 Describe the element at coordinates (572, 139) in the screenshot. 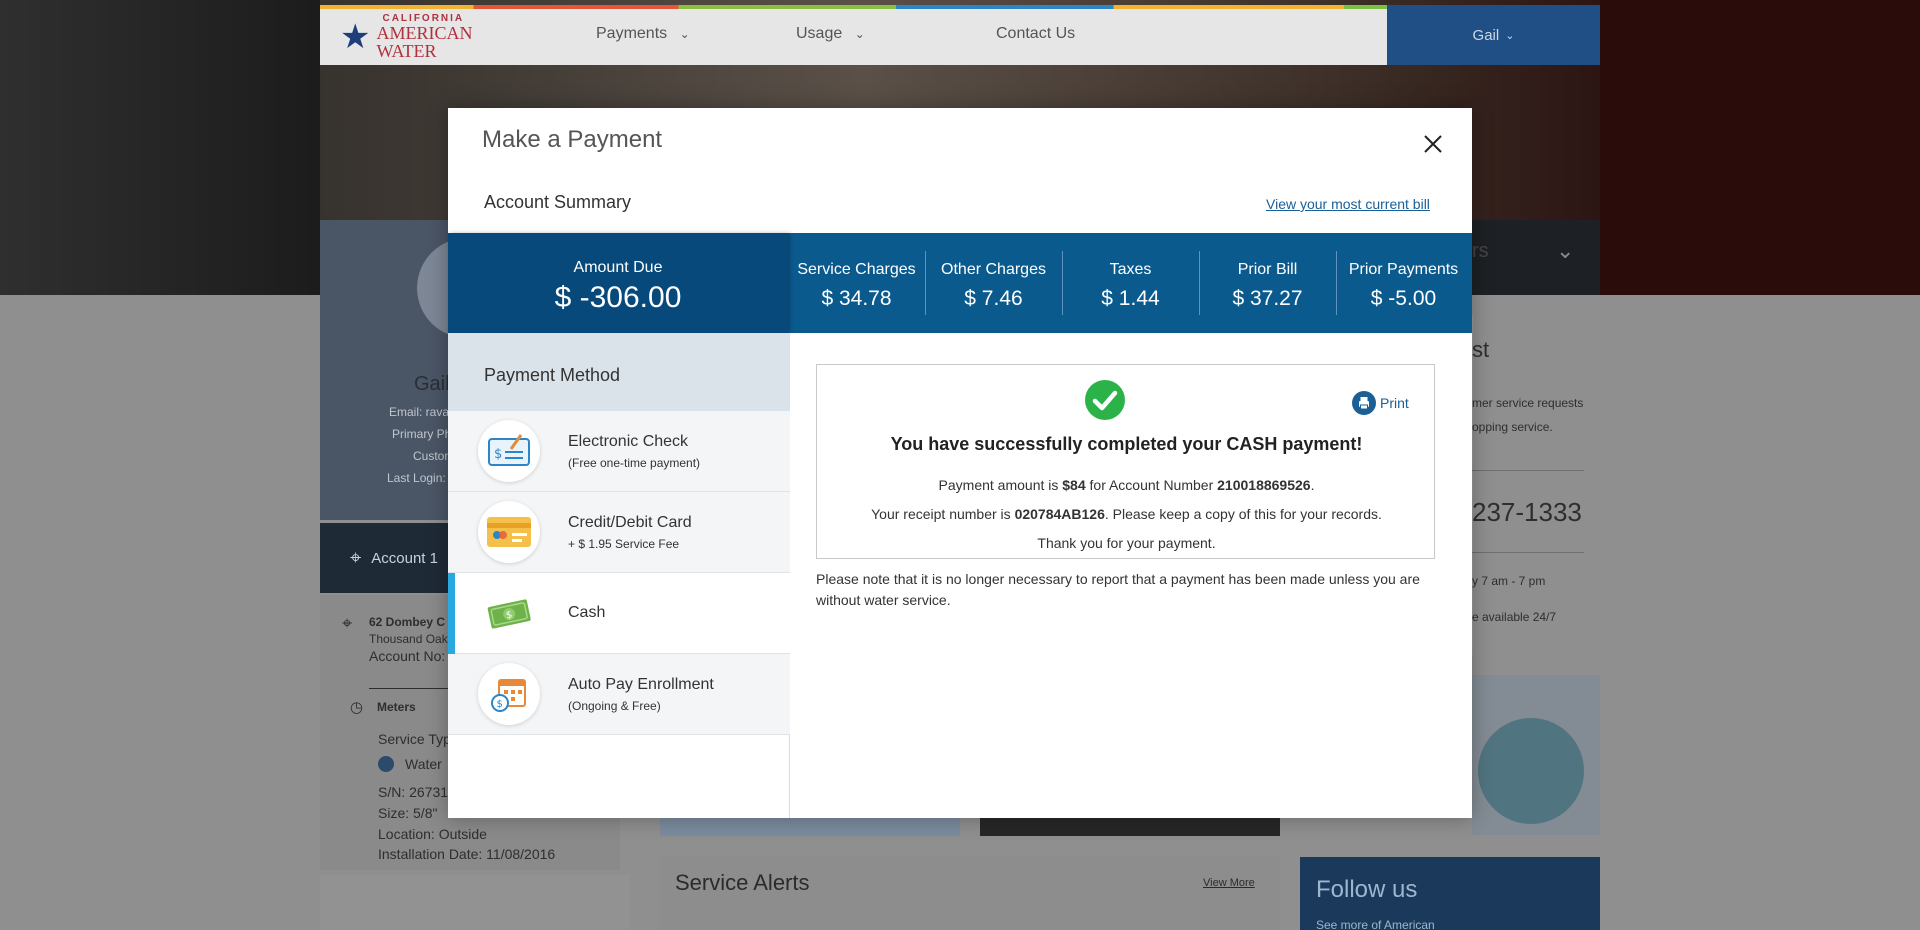

I see `modal-title: Make a Payment` at that location.